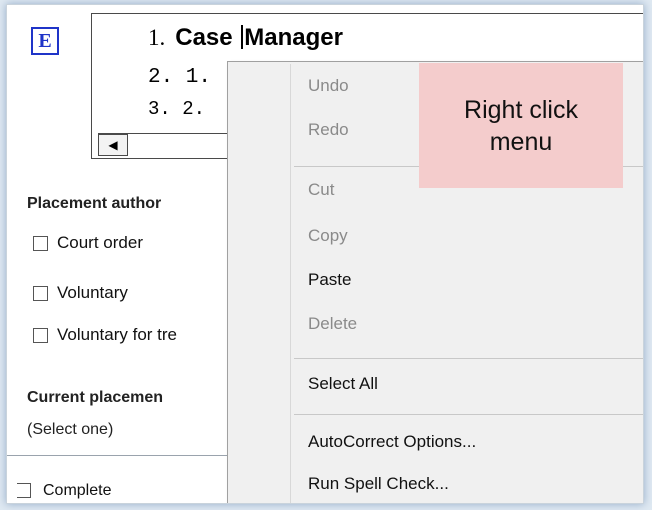  I want to click on menu-item-delete: Delete, so click(332, 324).